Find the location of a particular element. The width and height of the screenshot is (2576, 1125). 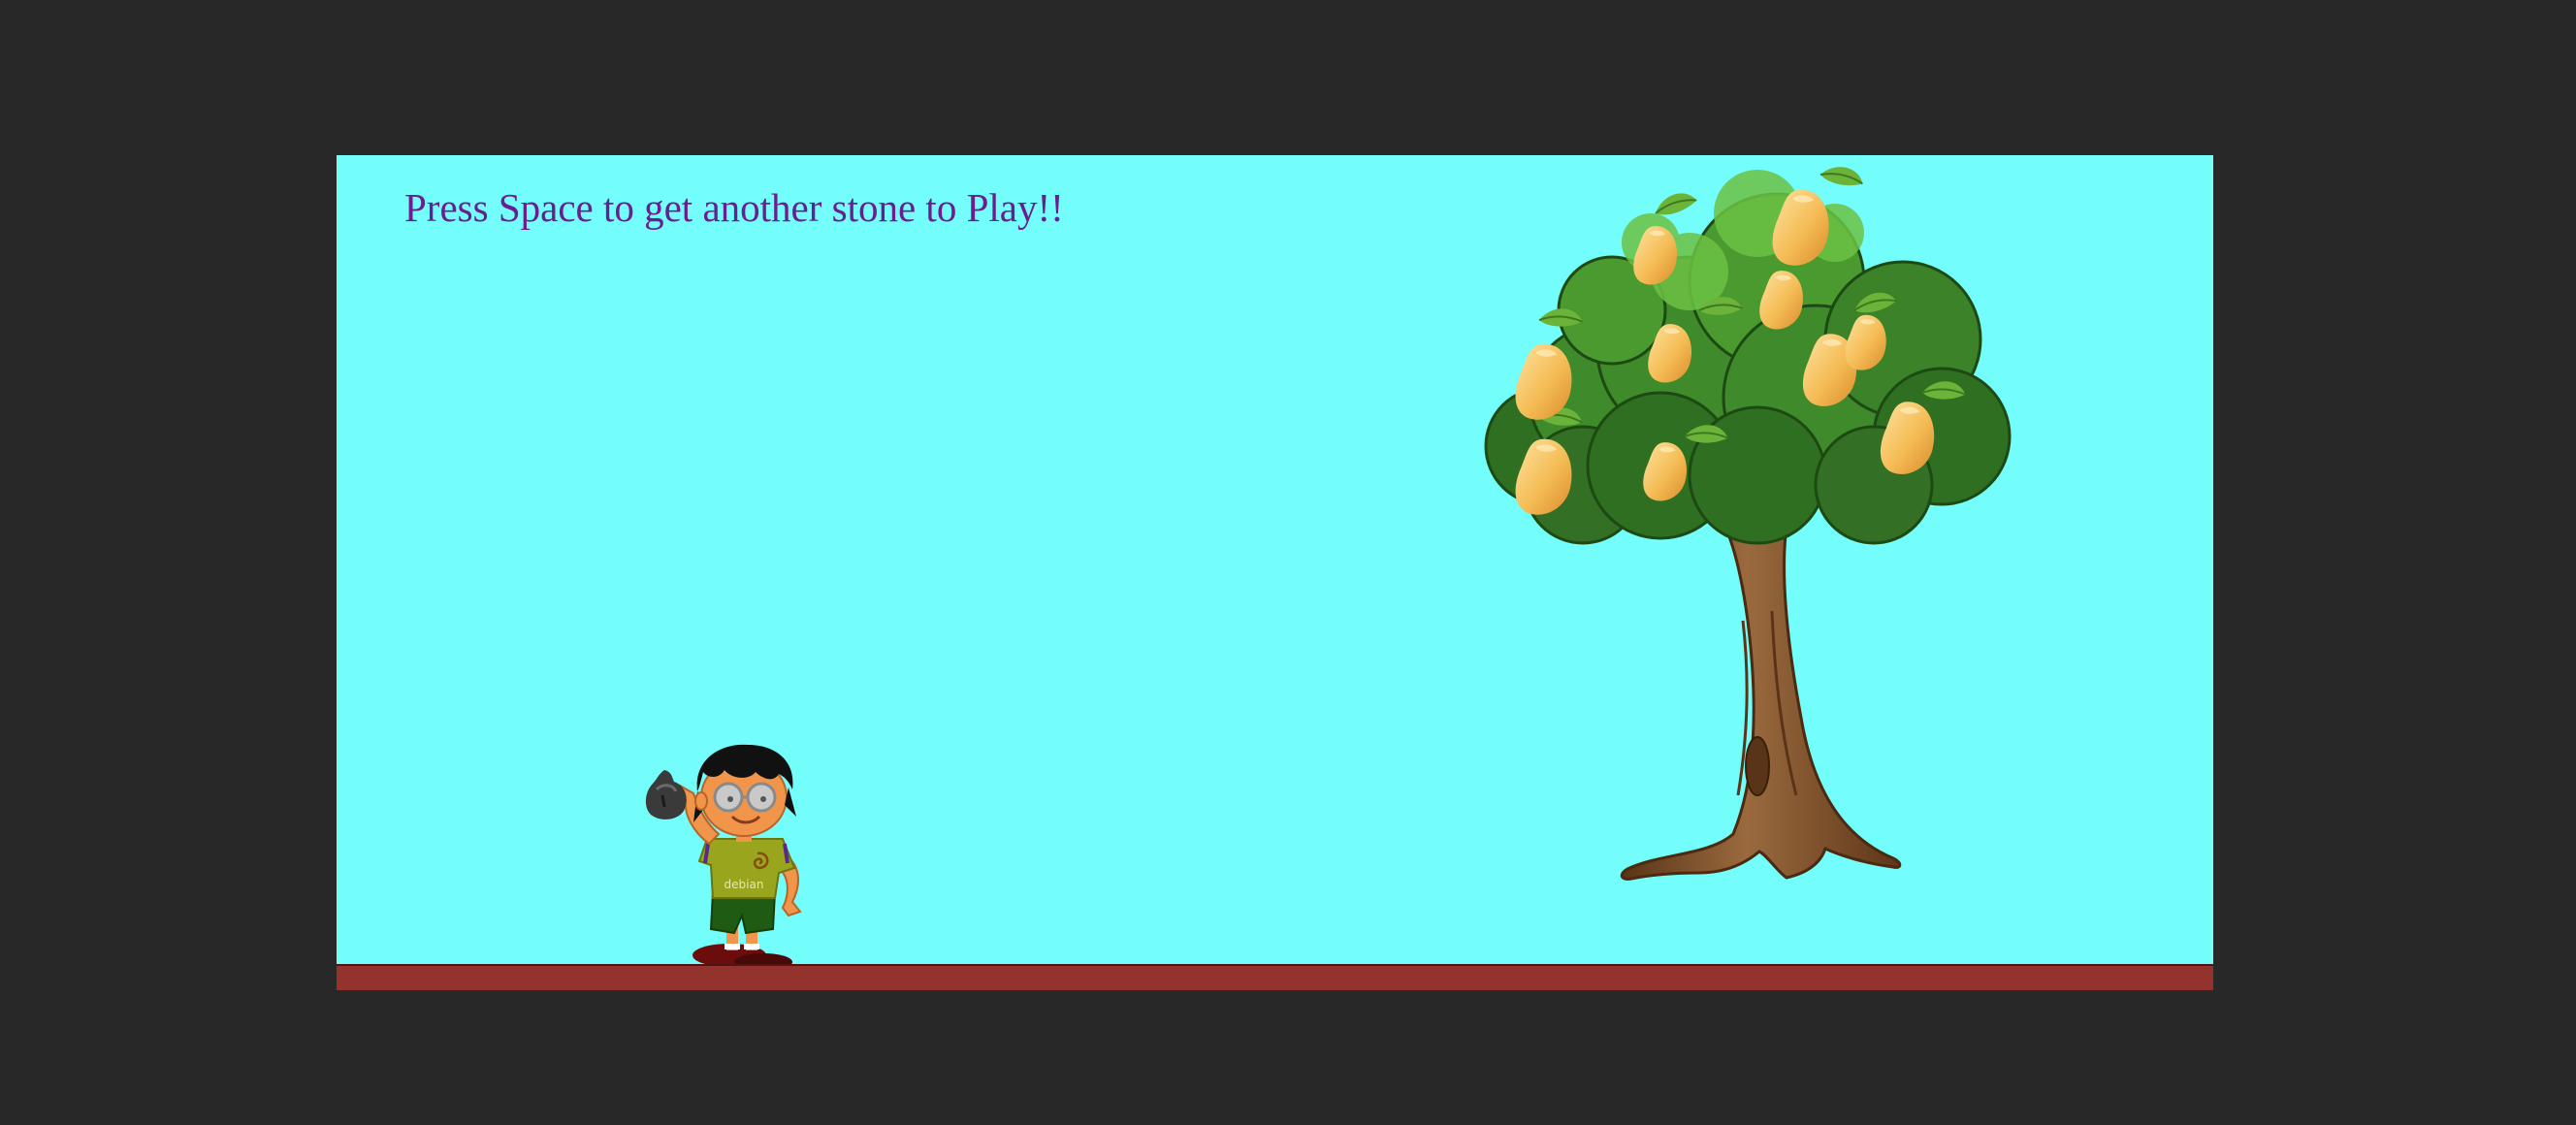

stone is located at coordinates (666, 795).